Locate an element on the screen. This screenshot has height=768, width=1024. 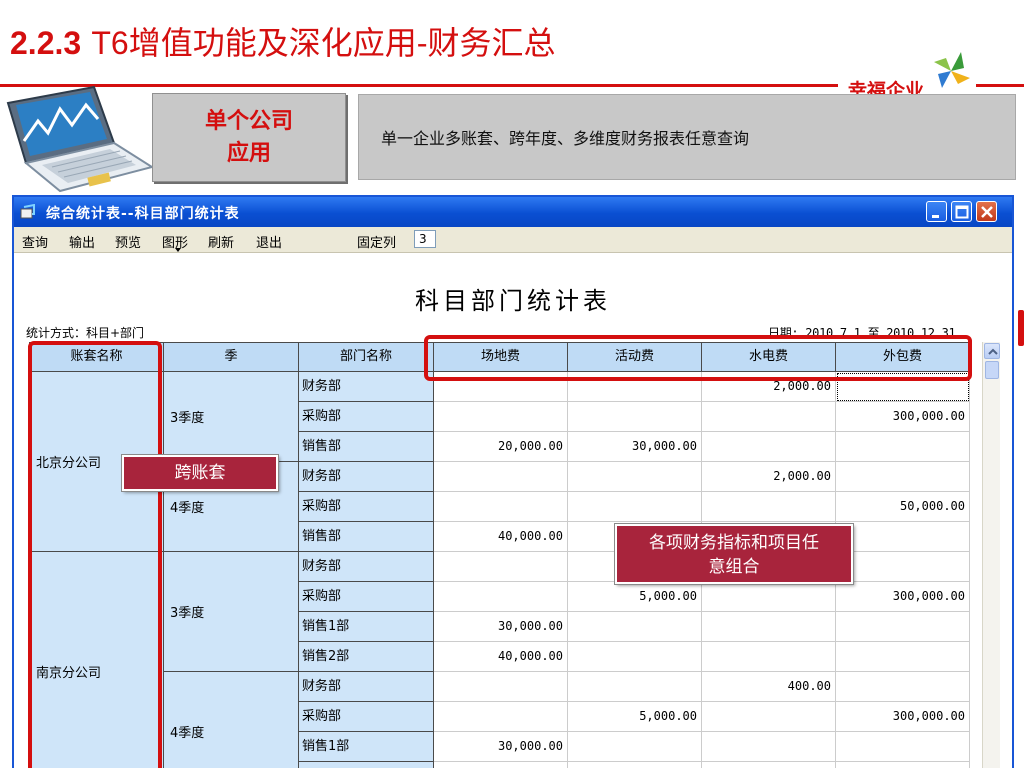
menu-bar: 查询 输出 预览 图形 刷新 退出 固定列 3 is located at coordinates (513, 240).